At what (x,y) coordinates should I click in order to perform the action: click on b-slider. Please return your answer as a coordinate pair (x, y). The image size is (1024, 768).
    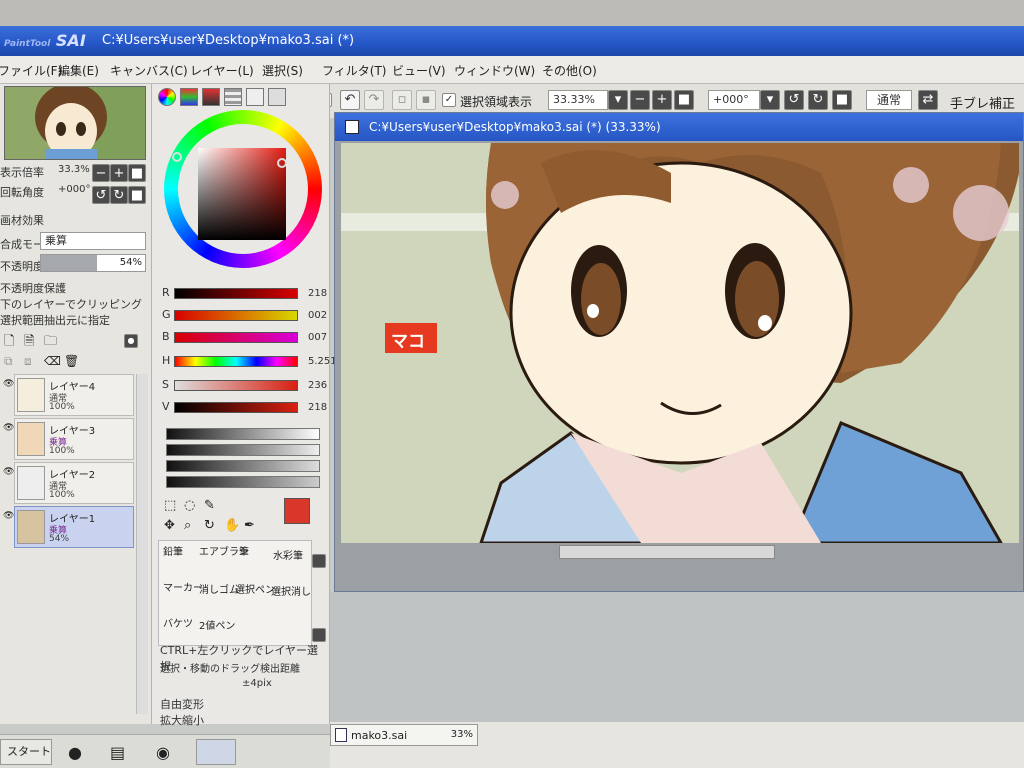
    Looking at the image, I should click on (236, 337).